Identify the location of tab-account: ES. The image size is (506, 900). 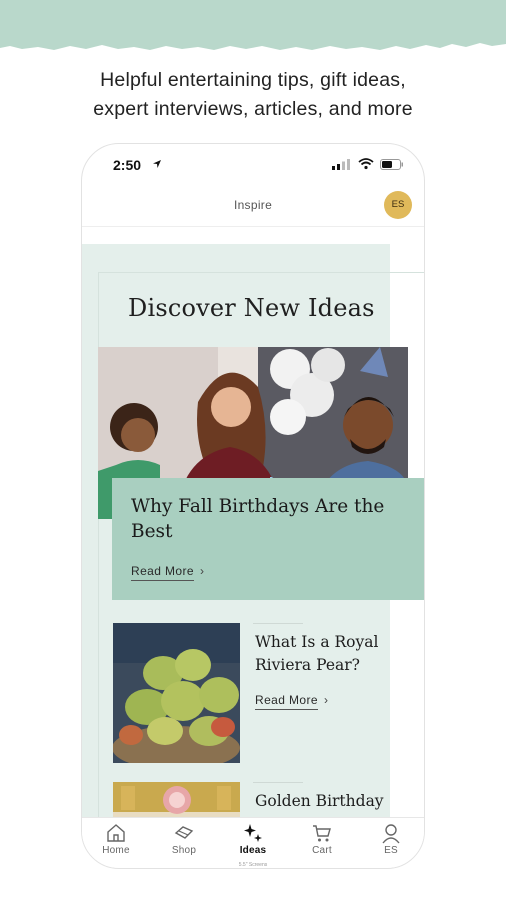
(391, 839).